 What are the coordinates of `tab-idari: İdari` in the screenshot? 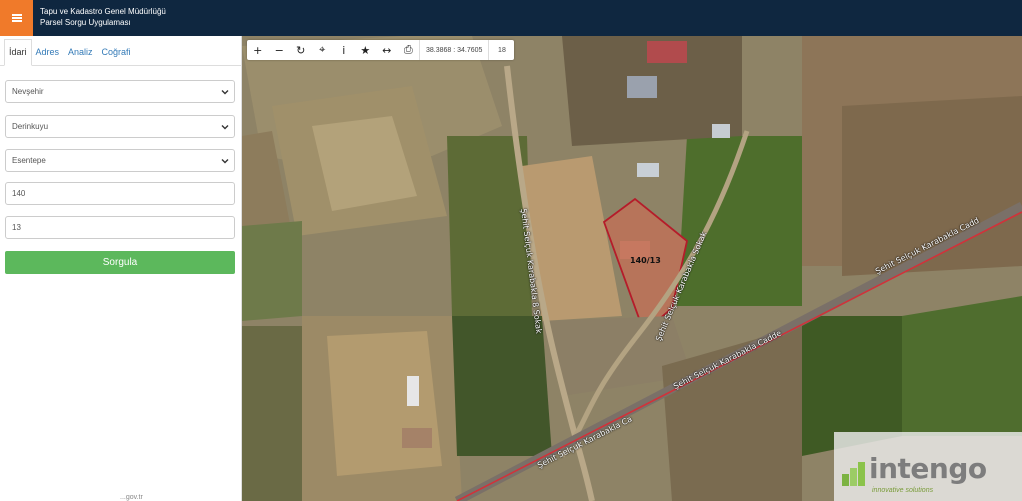 It's located at (18, 52).